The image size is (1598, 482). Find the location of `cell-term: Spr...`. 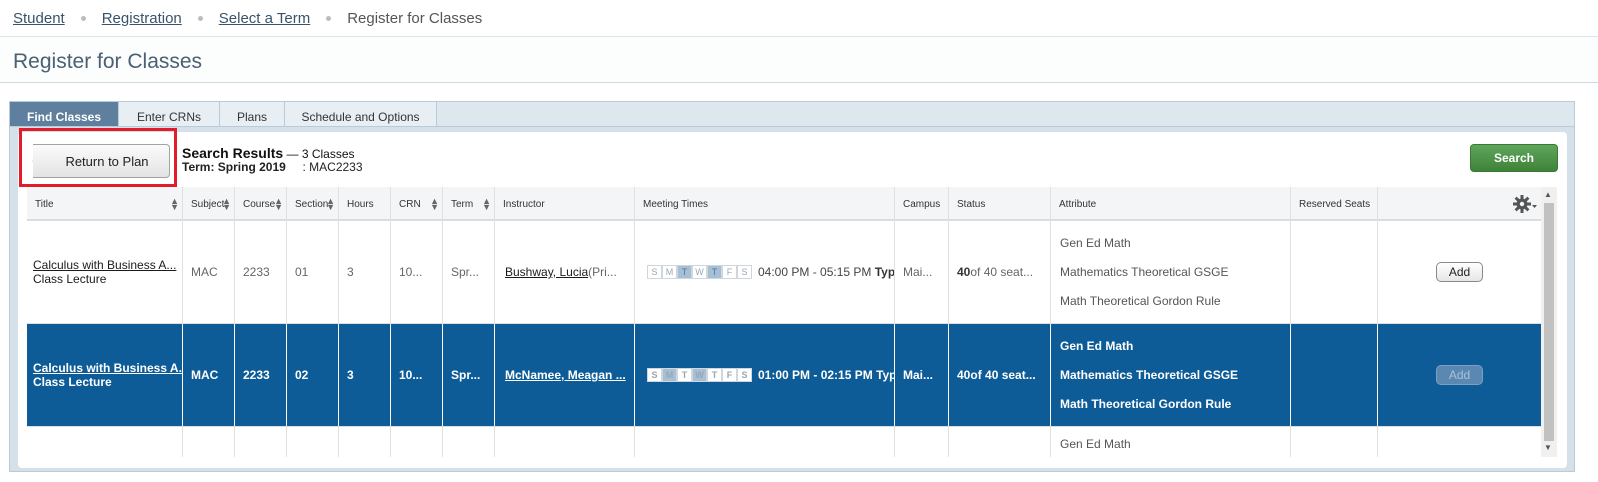

cell-term: Spr... is located at coordinates (469, 272).